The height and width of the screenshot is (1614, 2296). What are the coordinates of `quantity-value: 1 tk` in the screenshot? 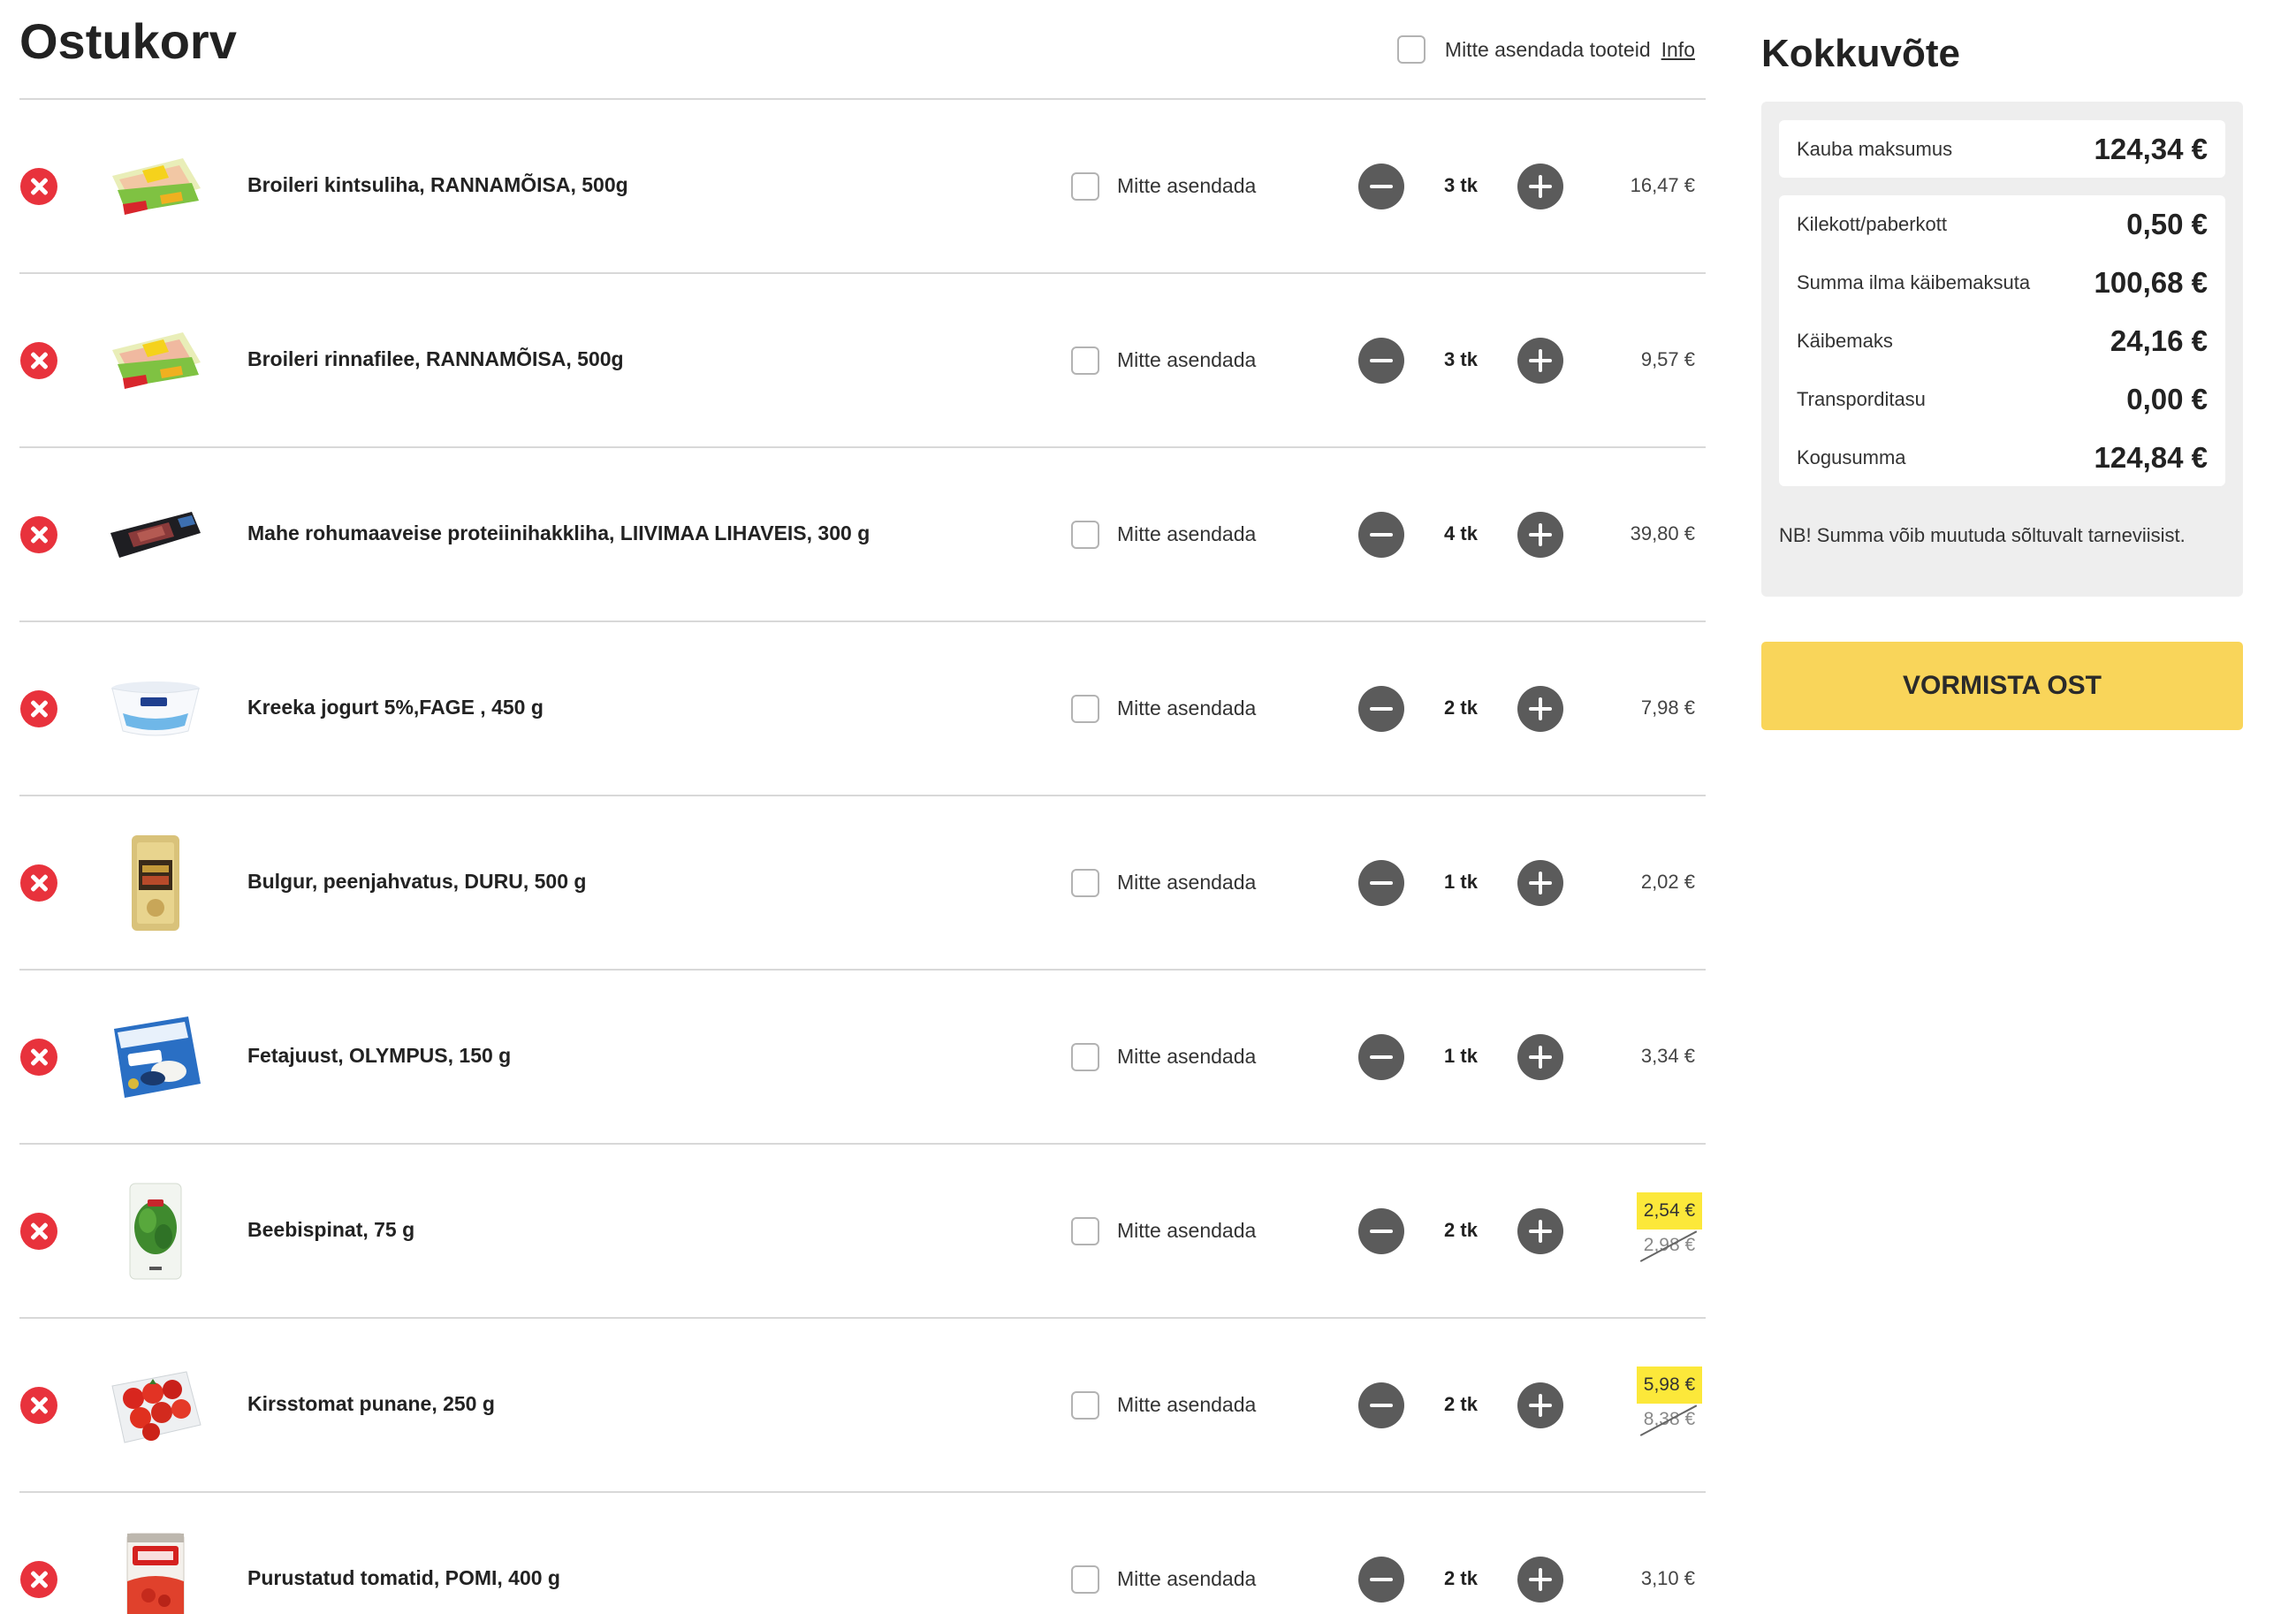 It's located at (1461, 881).